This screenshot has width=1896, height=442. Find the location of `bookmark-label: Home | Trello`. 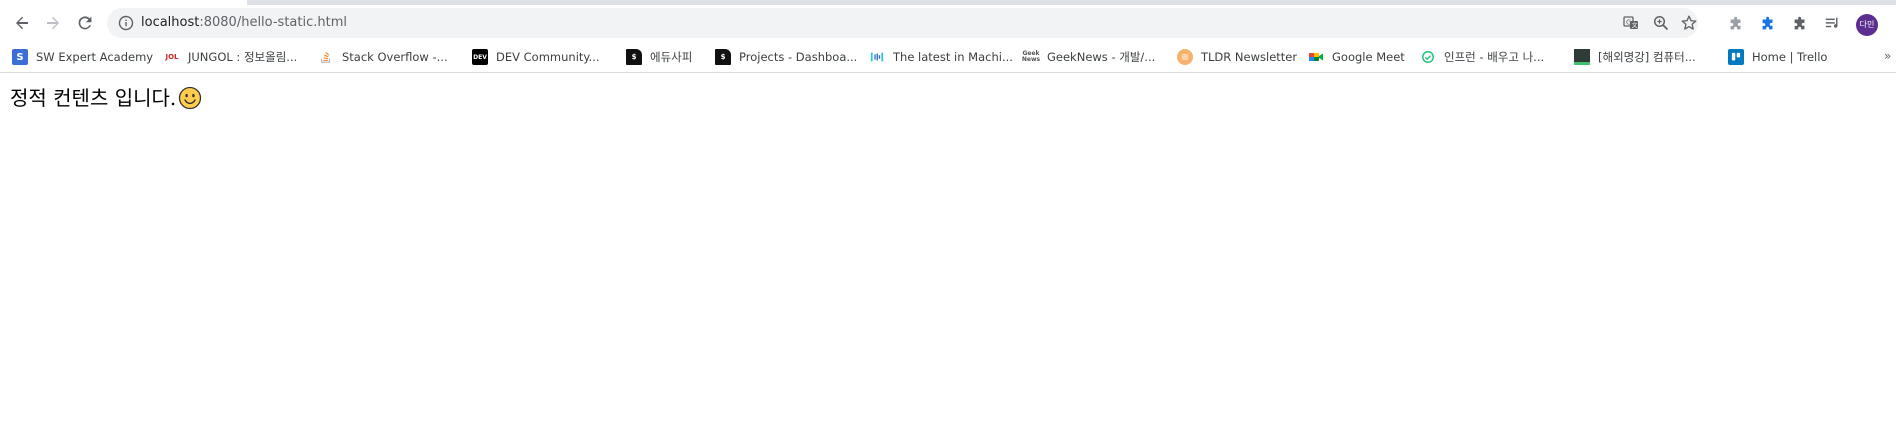

bookmark-label: Home | Trello is located at coordinates (1790, 57).